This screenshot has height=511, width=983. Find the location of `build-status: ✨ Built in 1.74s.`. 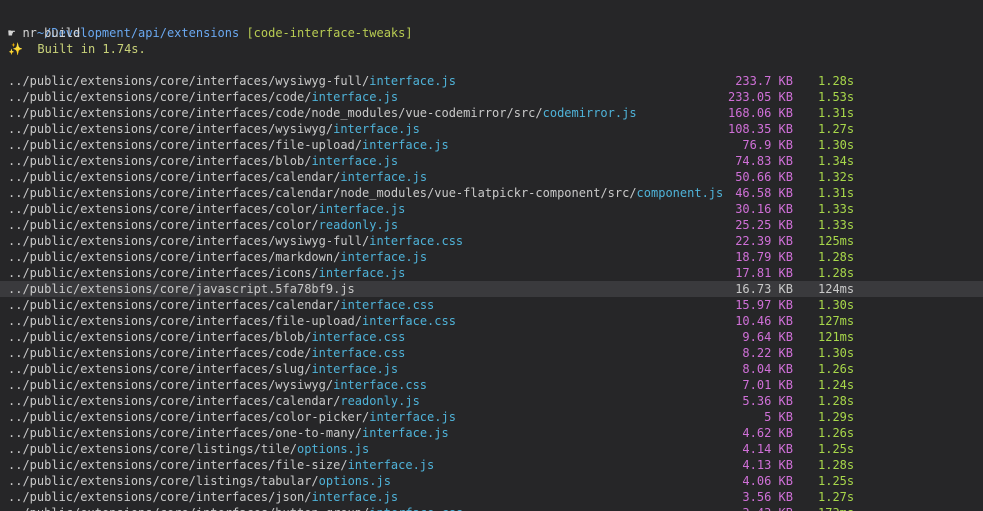

build-status: ✨ Built in 1.74s. is located at coordinates (77, 49).